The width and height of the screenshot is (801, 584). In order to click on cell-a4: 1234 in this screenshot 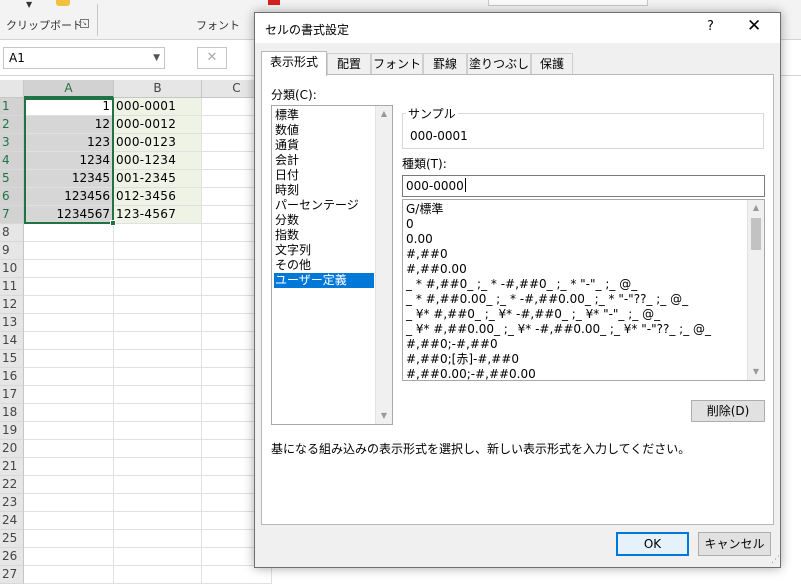, I will do `click(69, 161)`.